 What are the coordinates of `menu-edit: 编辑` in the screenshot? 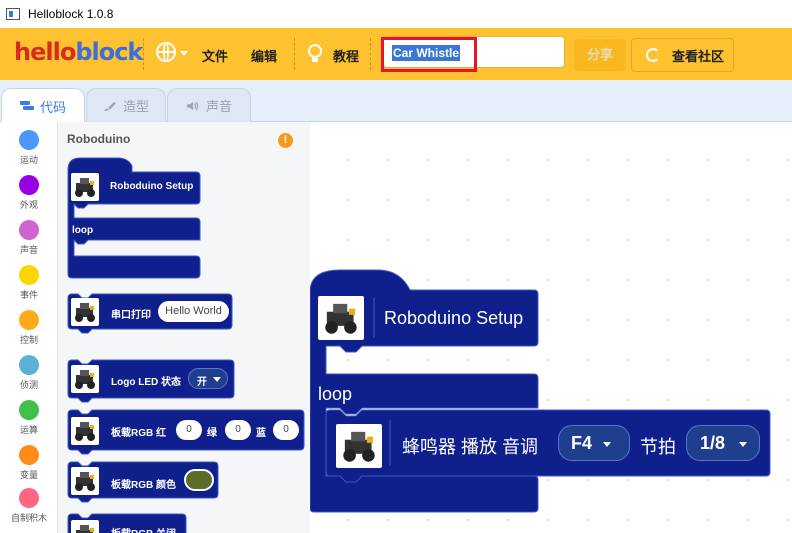 It's located at (264, 55).